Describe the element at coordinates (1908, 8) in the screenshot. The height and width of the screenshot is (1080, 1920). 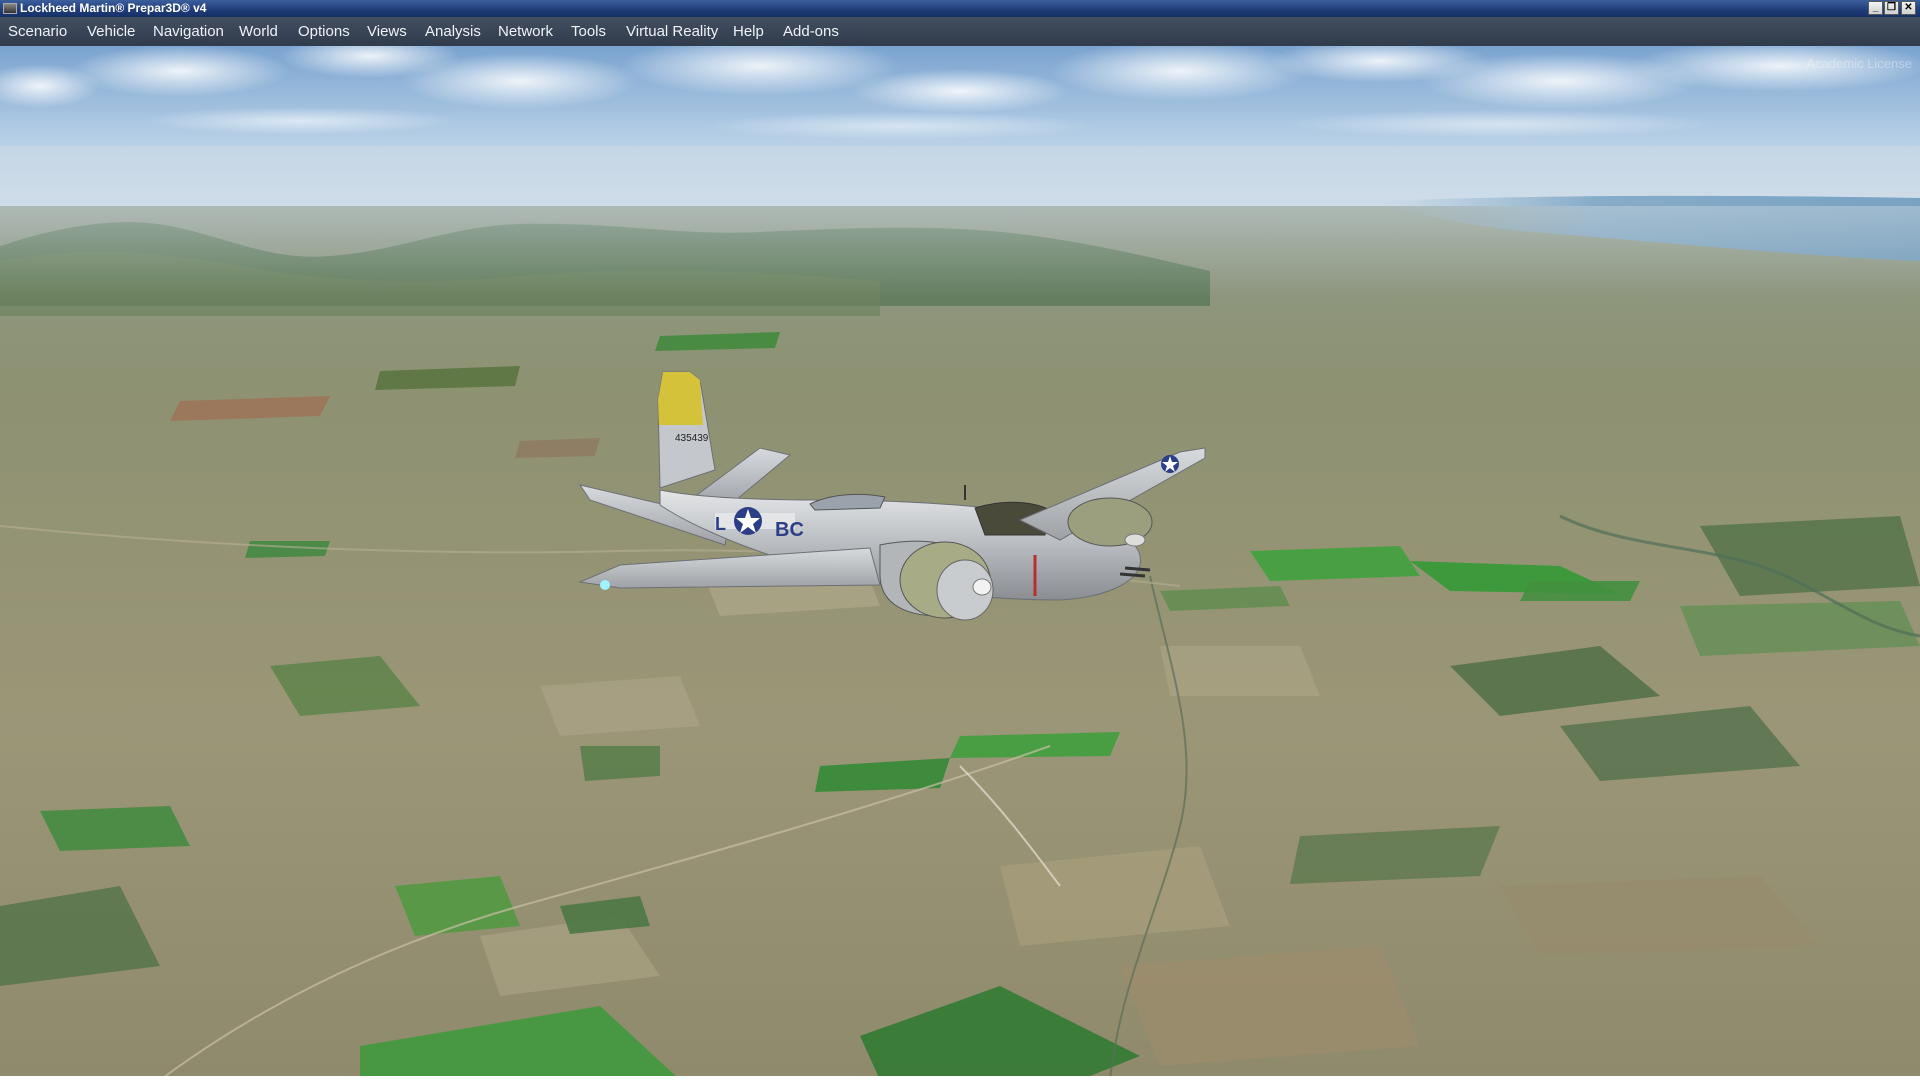
I see `close-button: ✕` at that location.